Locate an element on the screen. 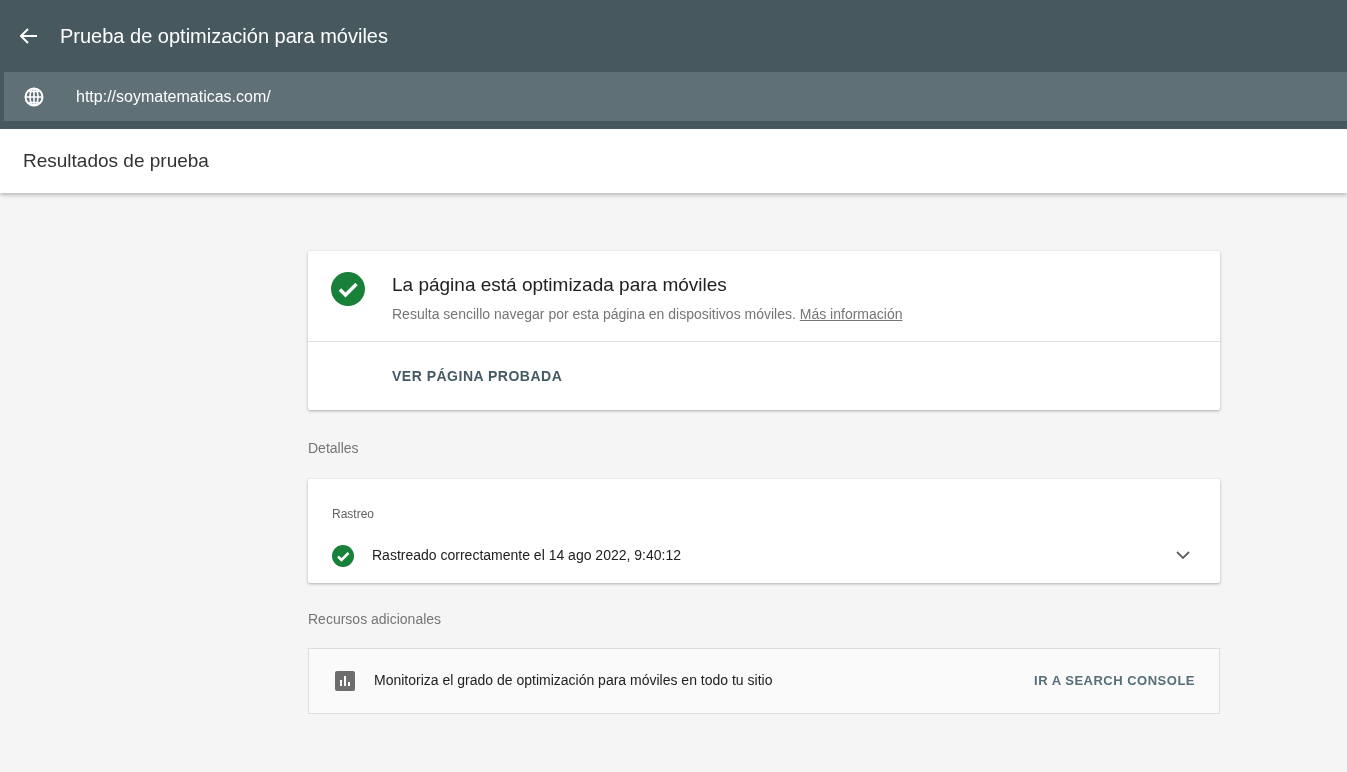  app-title: Prueba de optimización para móviles is located at coordinates (224, 36).